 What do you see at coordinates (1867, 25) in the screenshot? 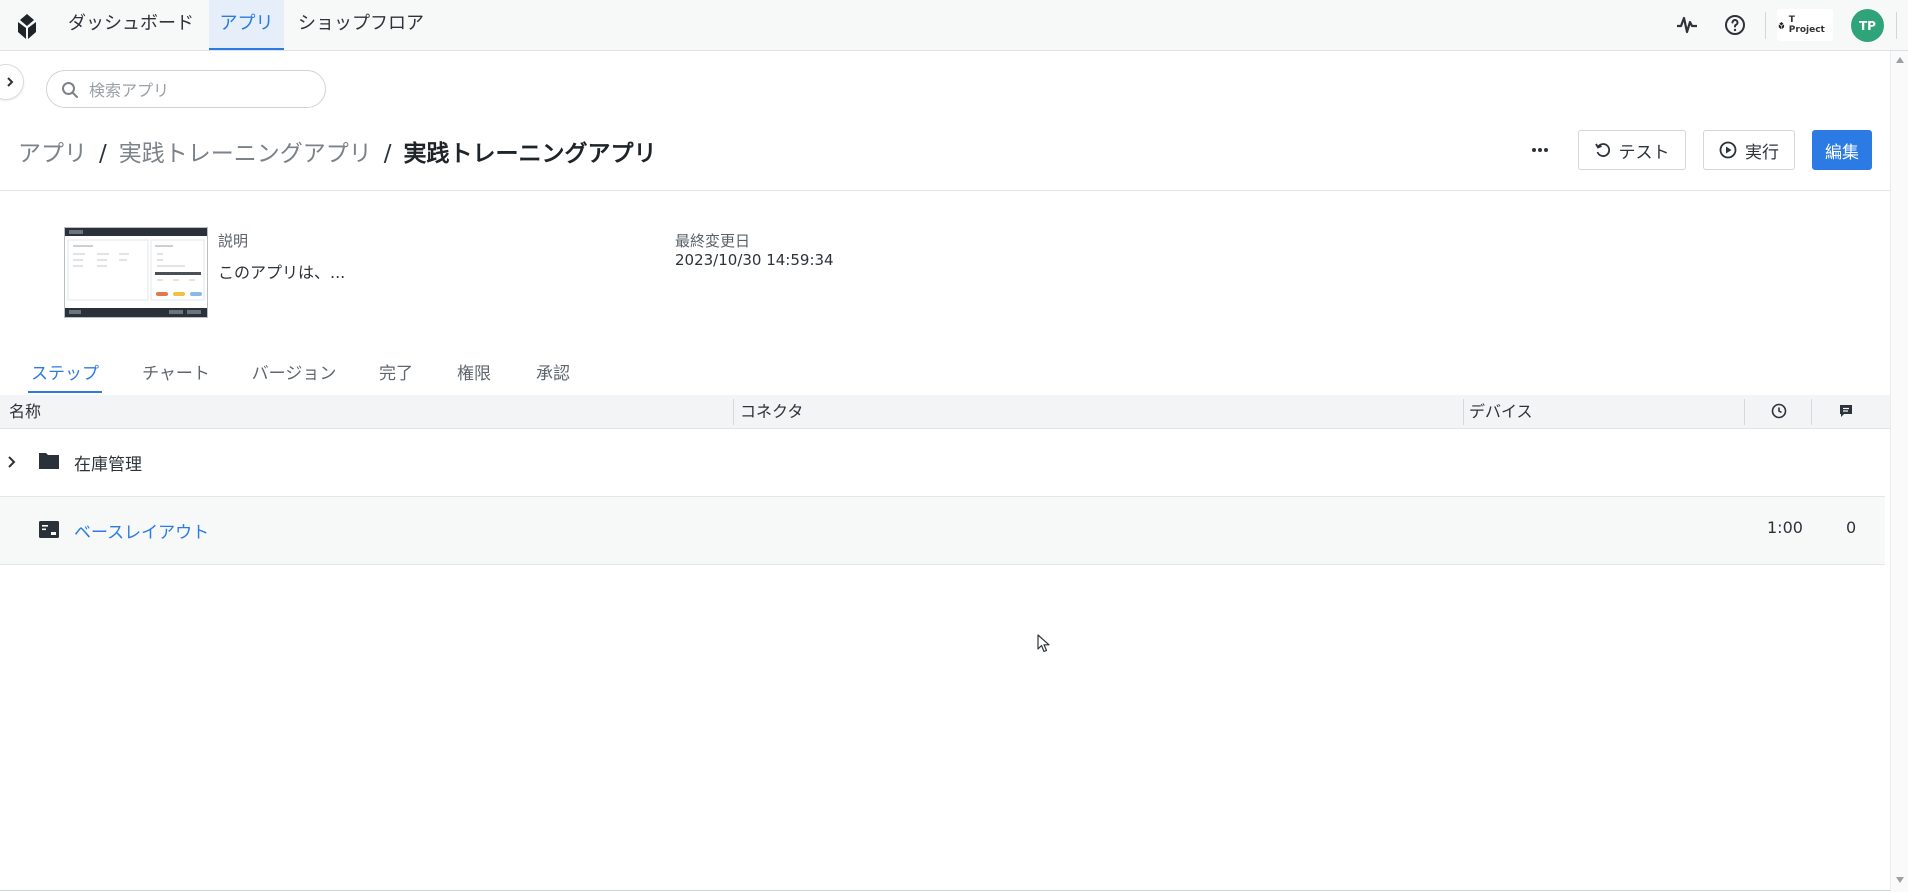
I see `avatar: TP` at bounding box center [1867, 25].